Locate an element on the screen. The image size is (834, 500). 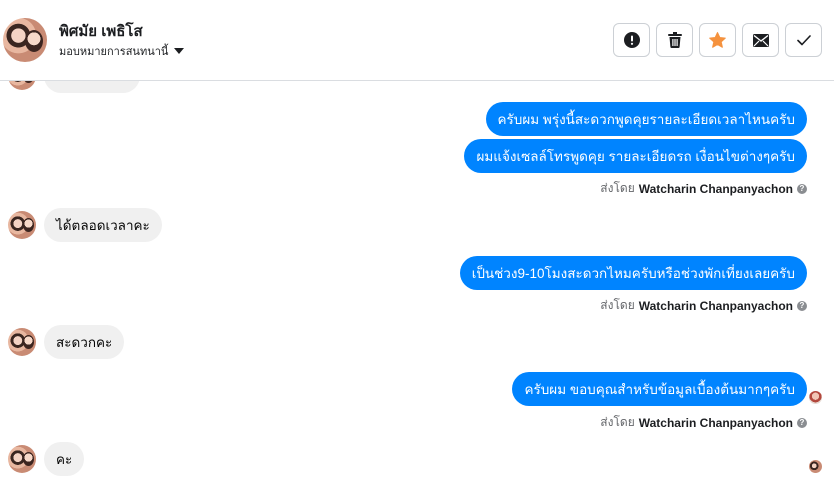
envelope-icon is located at coordinates (760, 40).